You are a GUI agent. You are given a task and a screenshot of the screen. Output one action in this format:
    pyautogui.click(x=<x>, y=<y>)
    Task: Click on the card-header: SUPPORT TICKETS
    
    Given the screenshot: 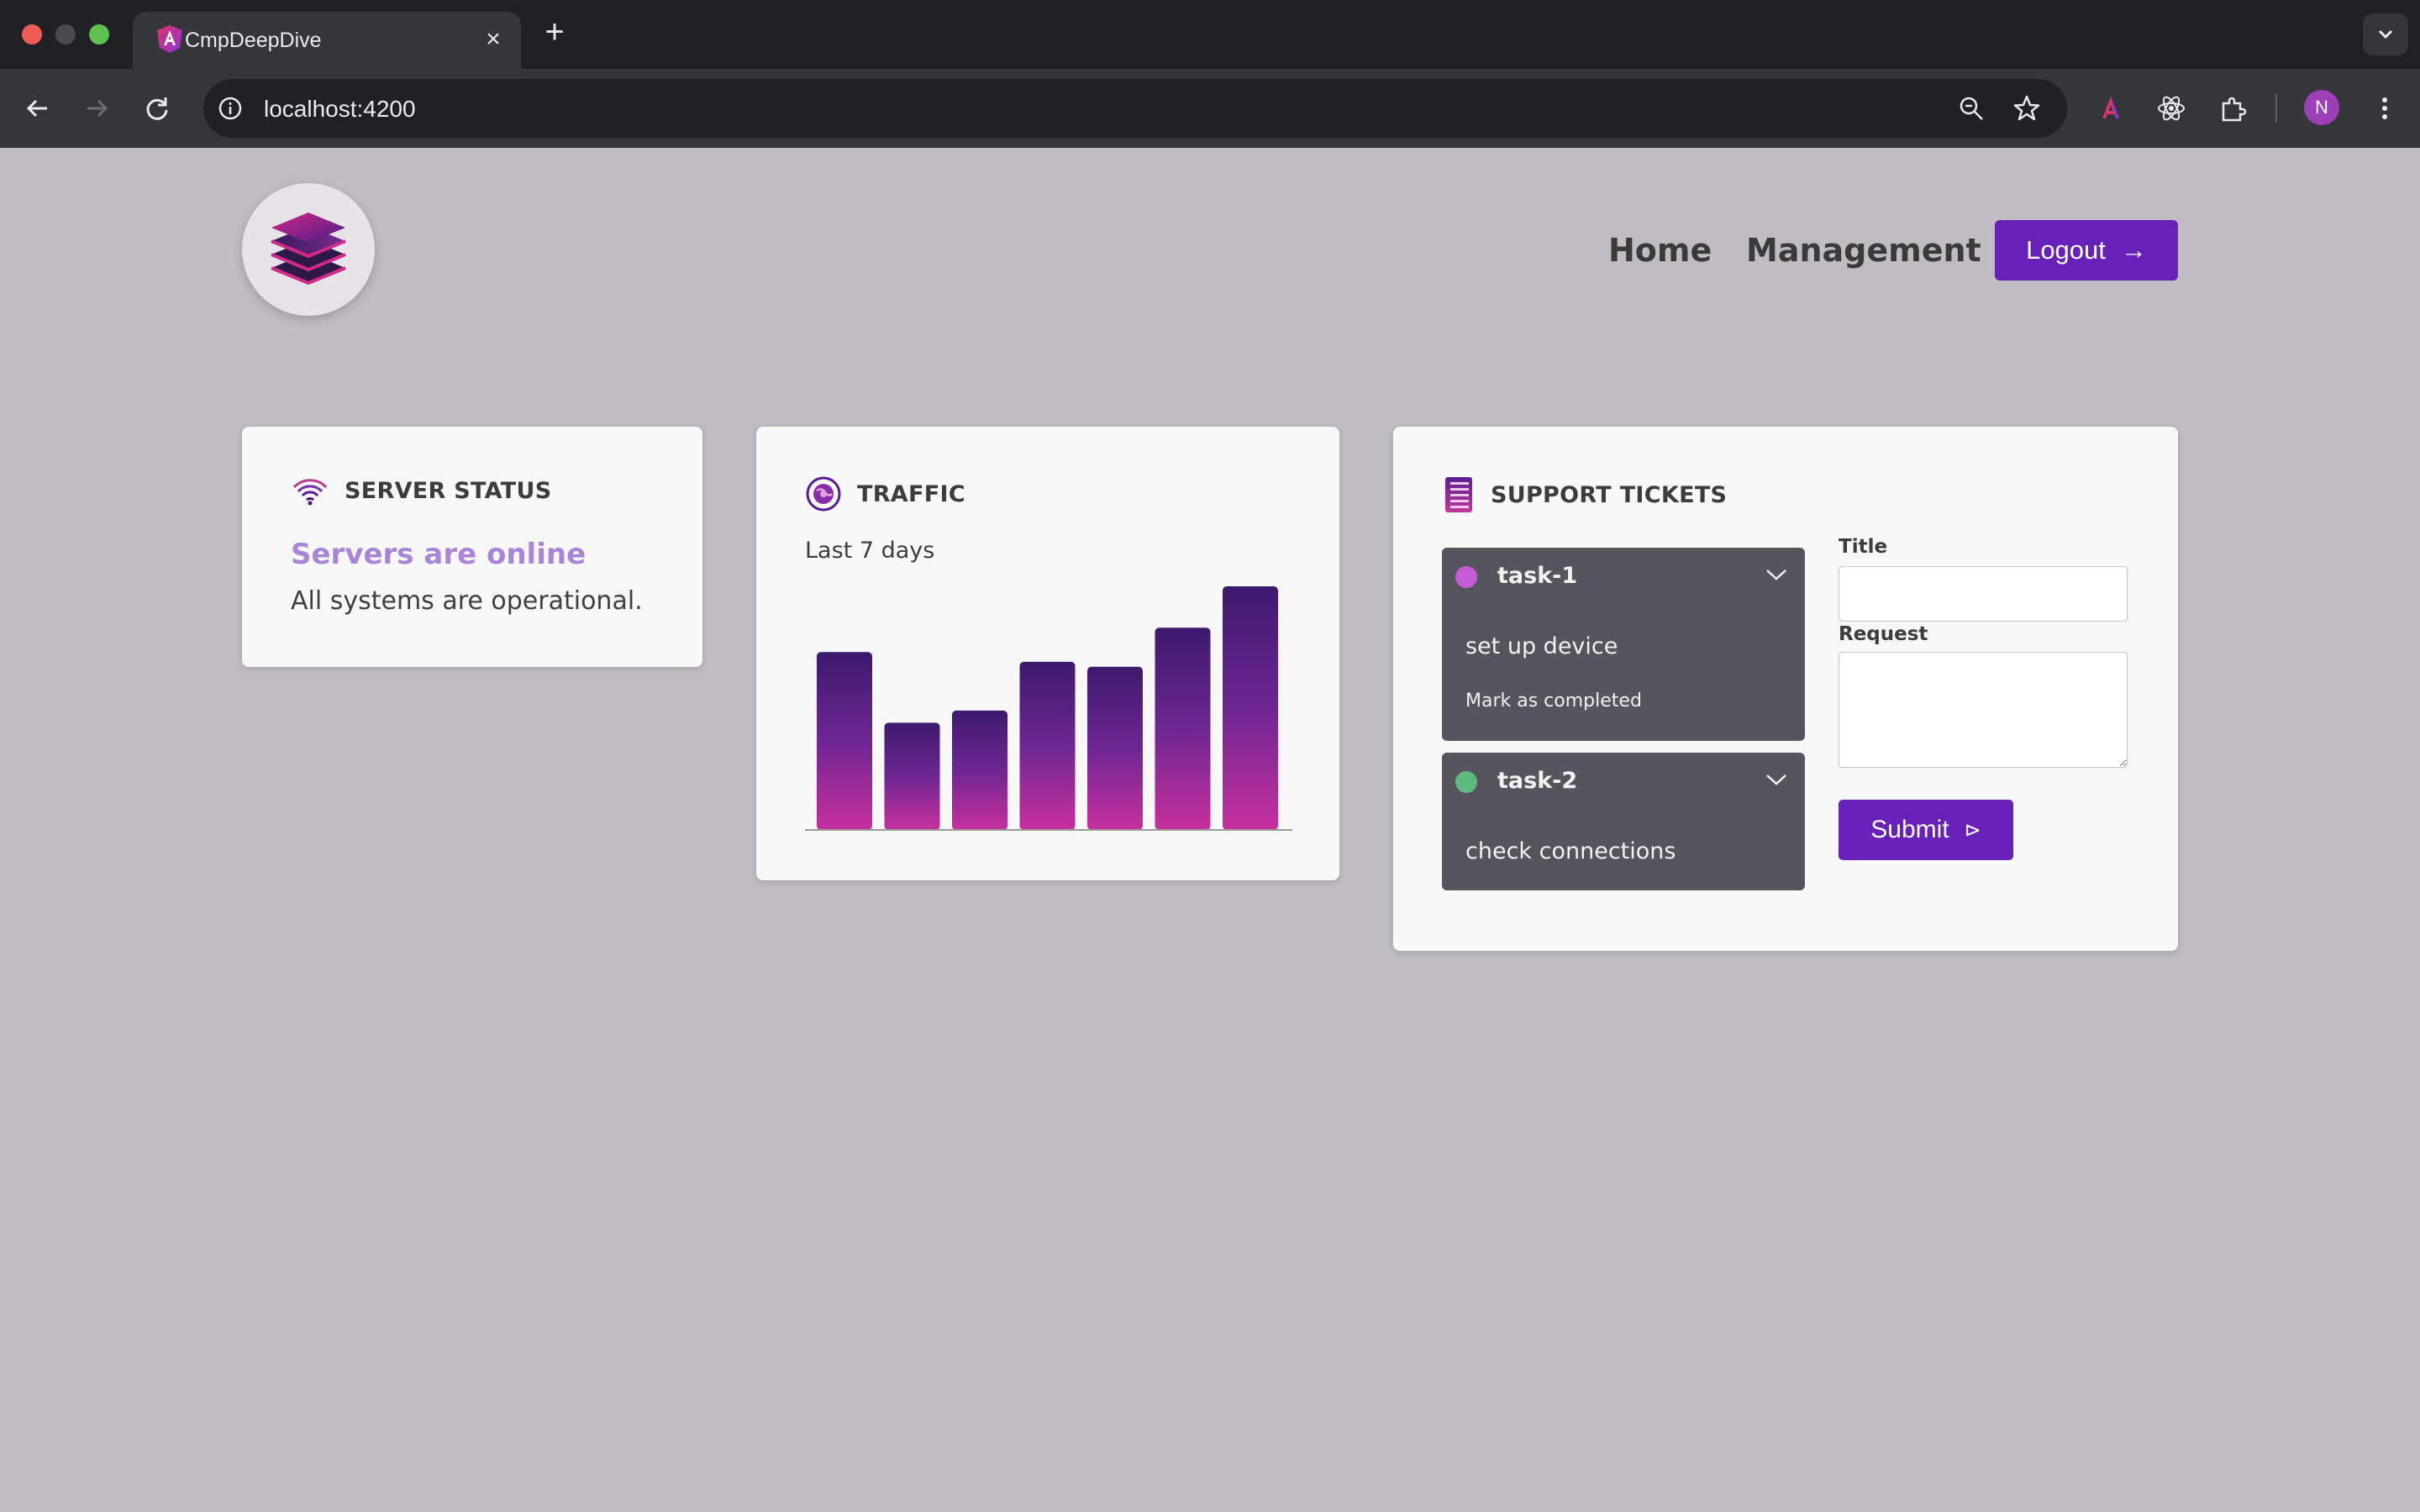 What is the action you would take?
    pyautogui.click(x=1585, y=494)
    